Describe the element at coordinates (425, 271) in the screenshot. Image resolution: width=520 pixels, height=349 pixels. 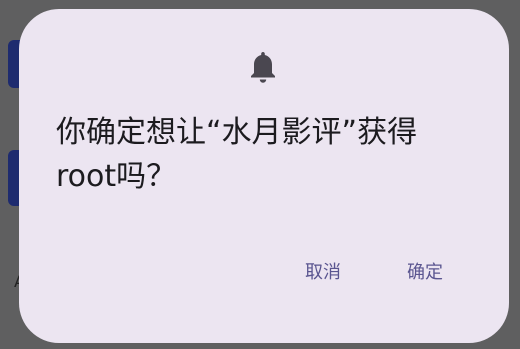
I see `confirm-button: 确定` at that location.